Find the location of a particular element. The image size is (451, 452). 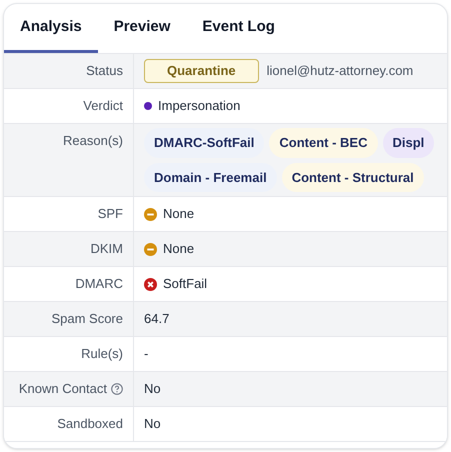

reason-tag: Domain - Freemail is located at coordinates (210, 177).